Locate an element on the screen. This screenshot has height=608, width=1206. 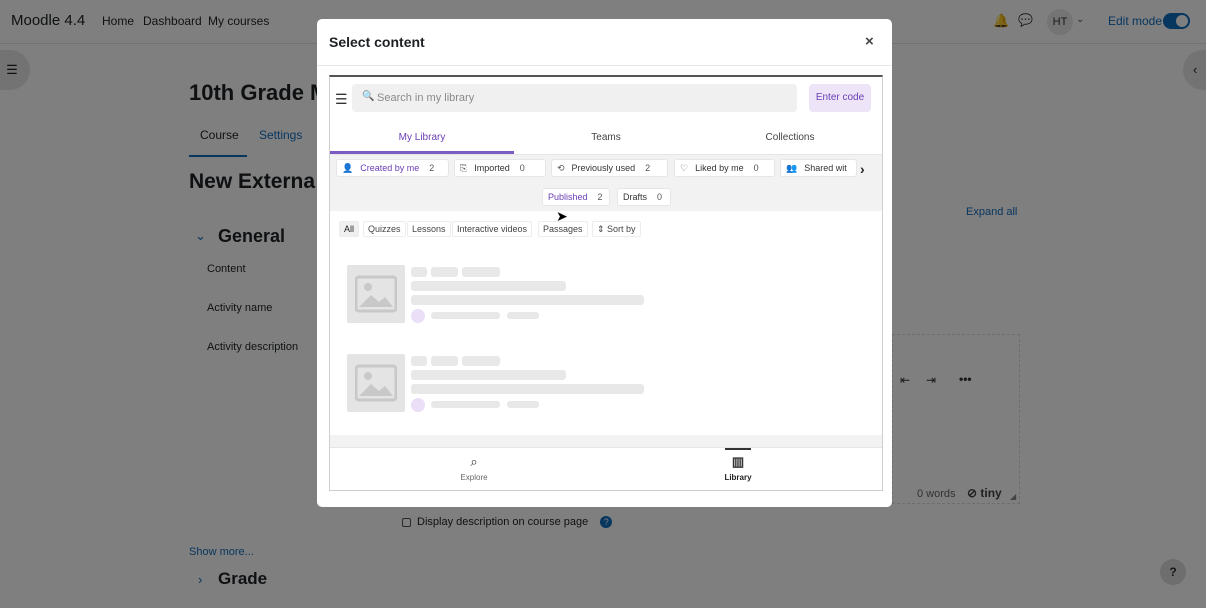
library-icon: ▥ is located at coordinates (738, 461).